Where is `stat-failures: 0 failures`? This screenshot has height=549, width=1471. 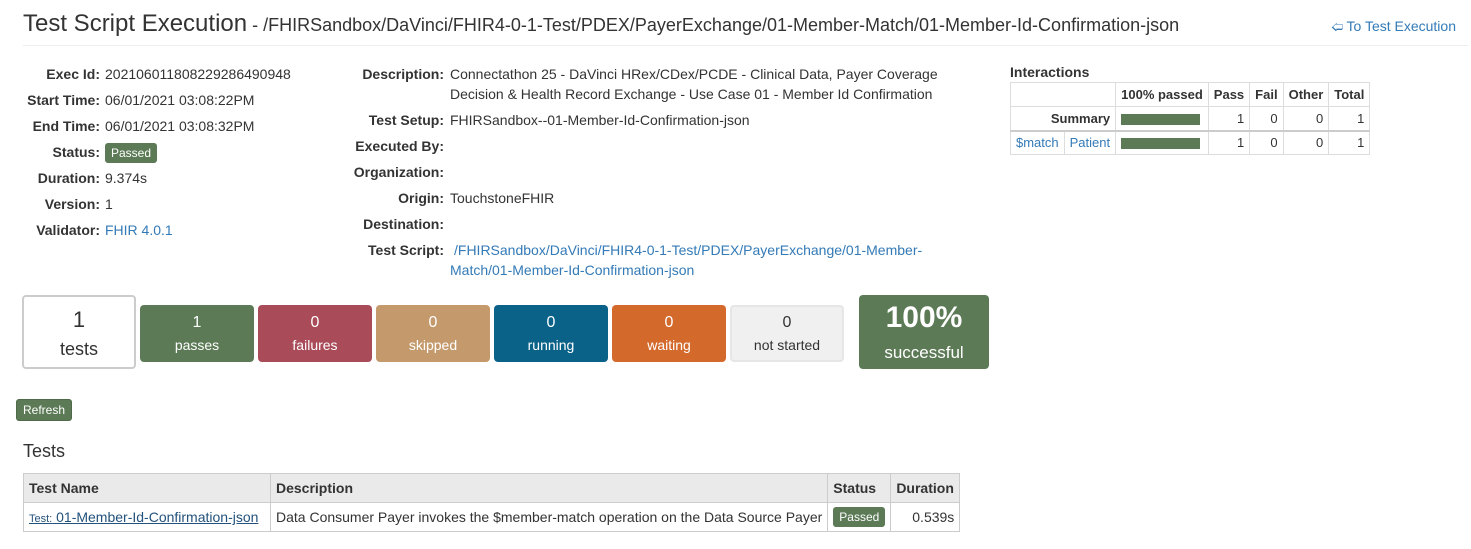 stat-failures: 0 failures is located at coordinates (315, 333).